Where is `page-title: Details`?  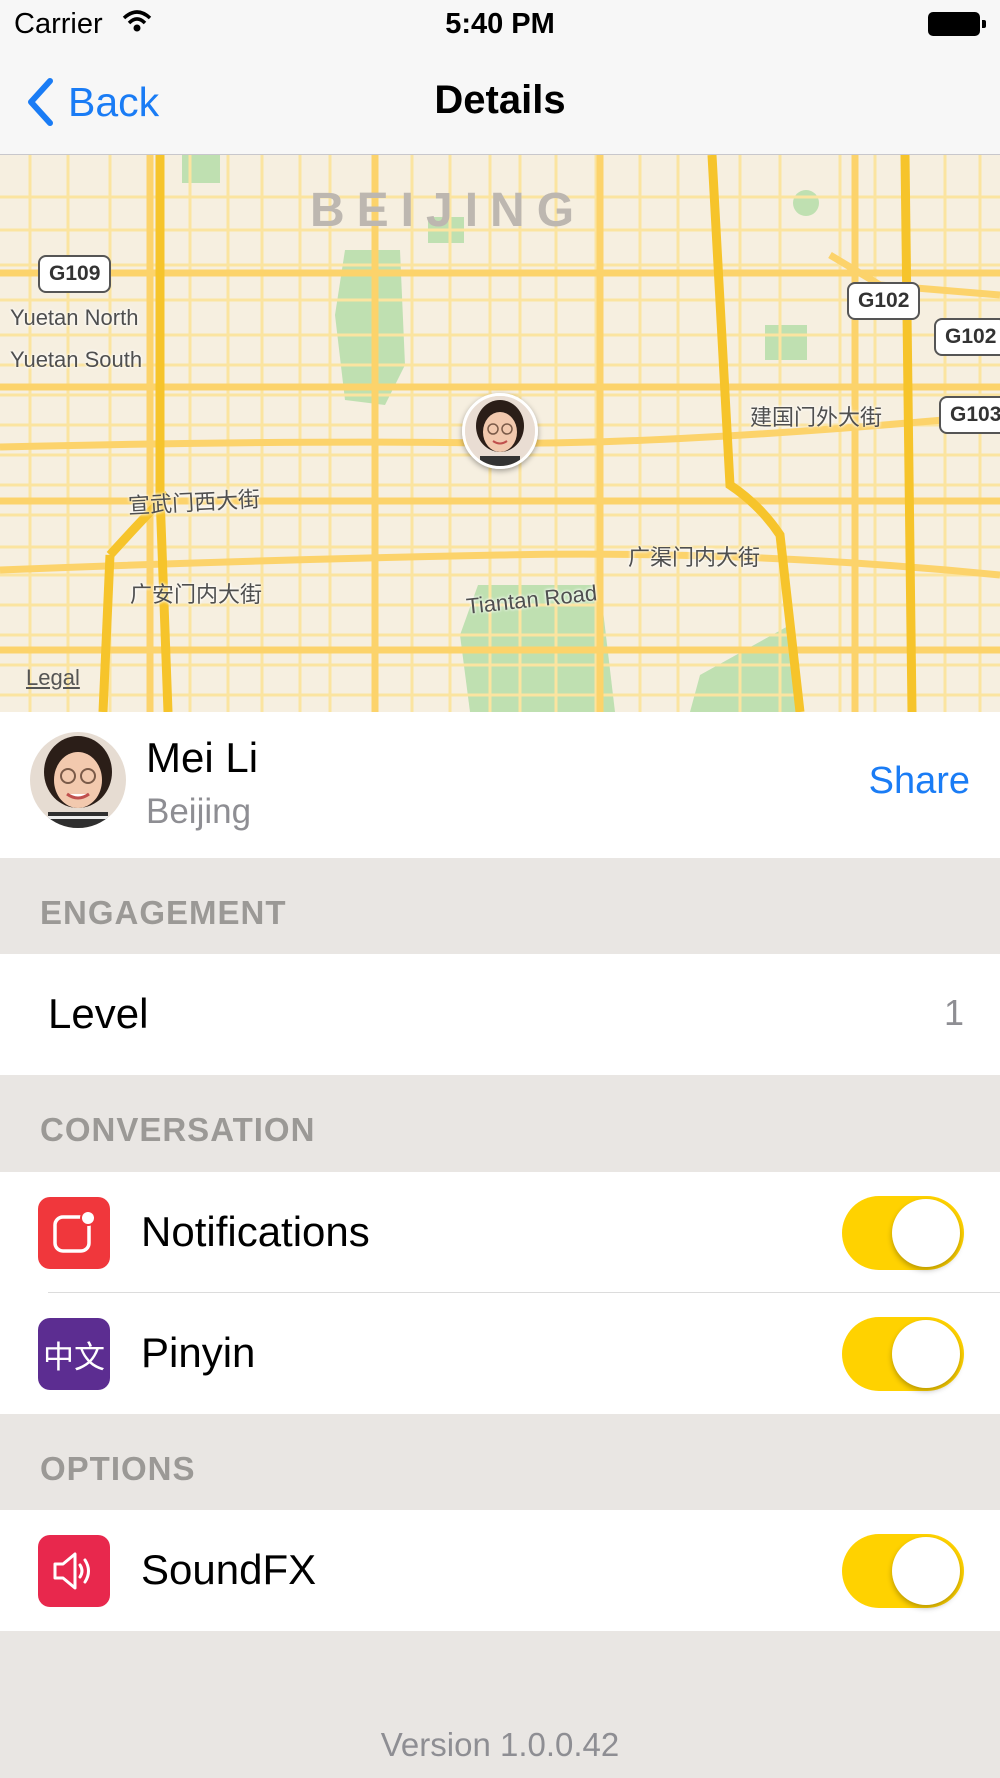
page-title: Details is located at coordinates (500, 100).